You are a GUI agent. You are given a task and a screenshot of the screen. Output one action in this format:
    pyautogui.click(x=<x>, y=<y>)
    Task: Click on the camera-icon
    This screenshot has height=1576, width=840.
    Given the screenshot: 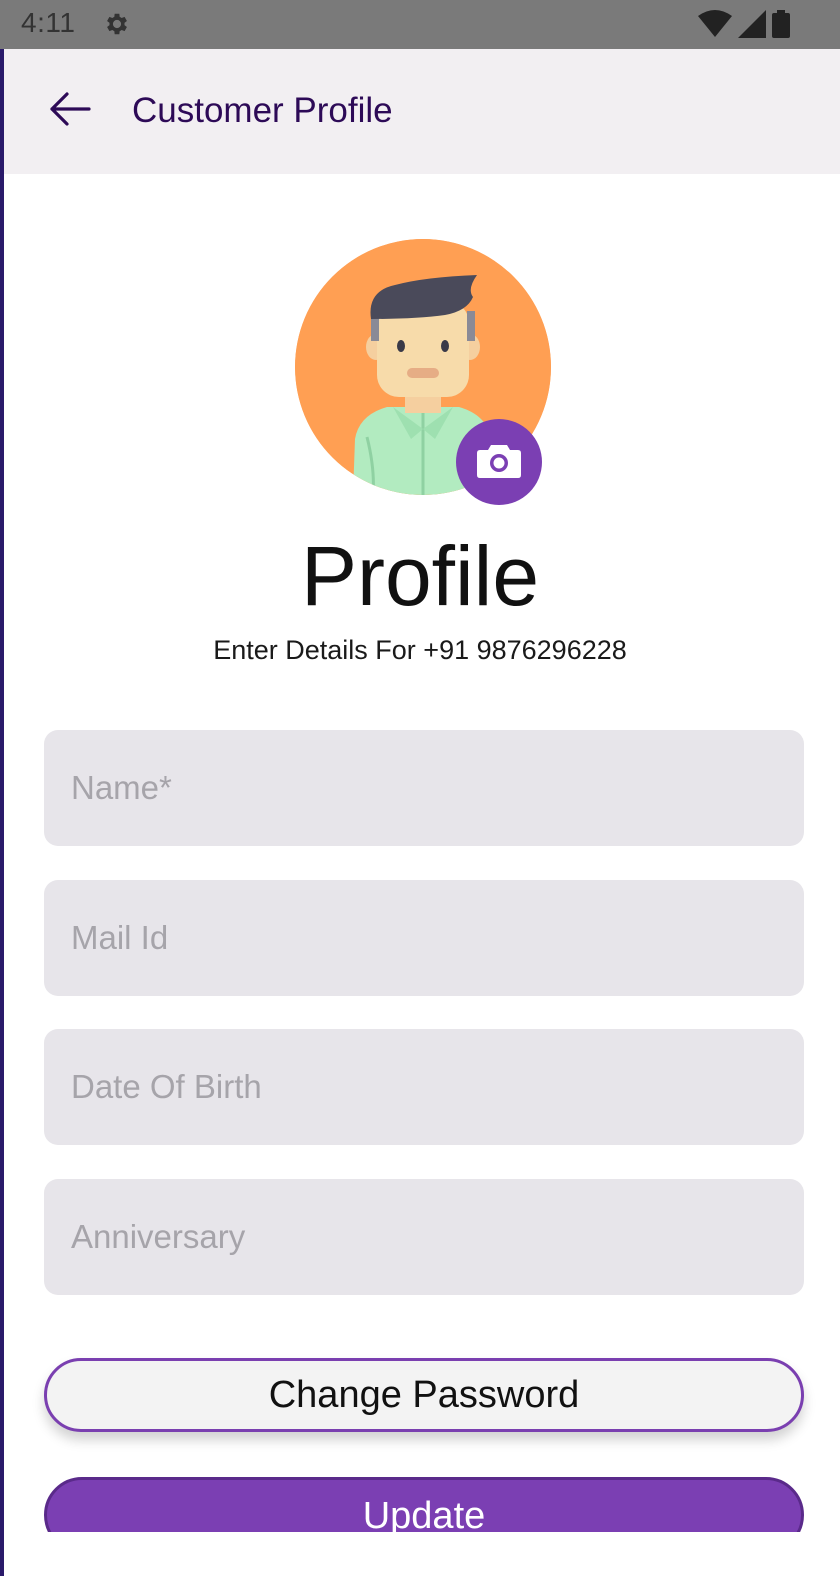 What is the action you would take?
    pyautogui.click(x=499, y=462)
    